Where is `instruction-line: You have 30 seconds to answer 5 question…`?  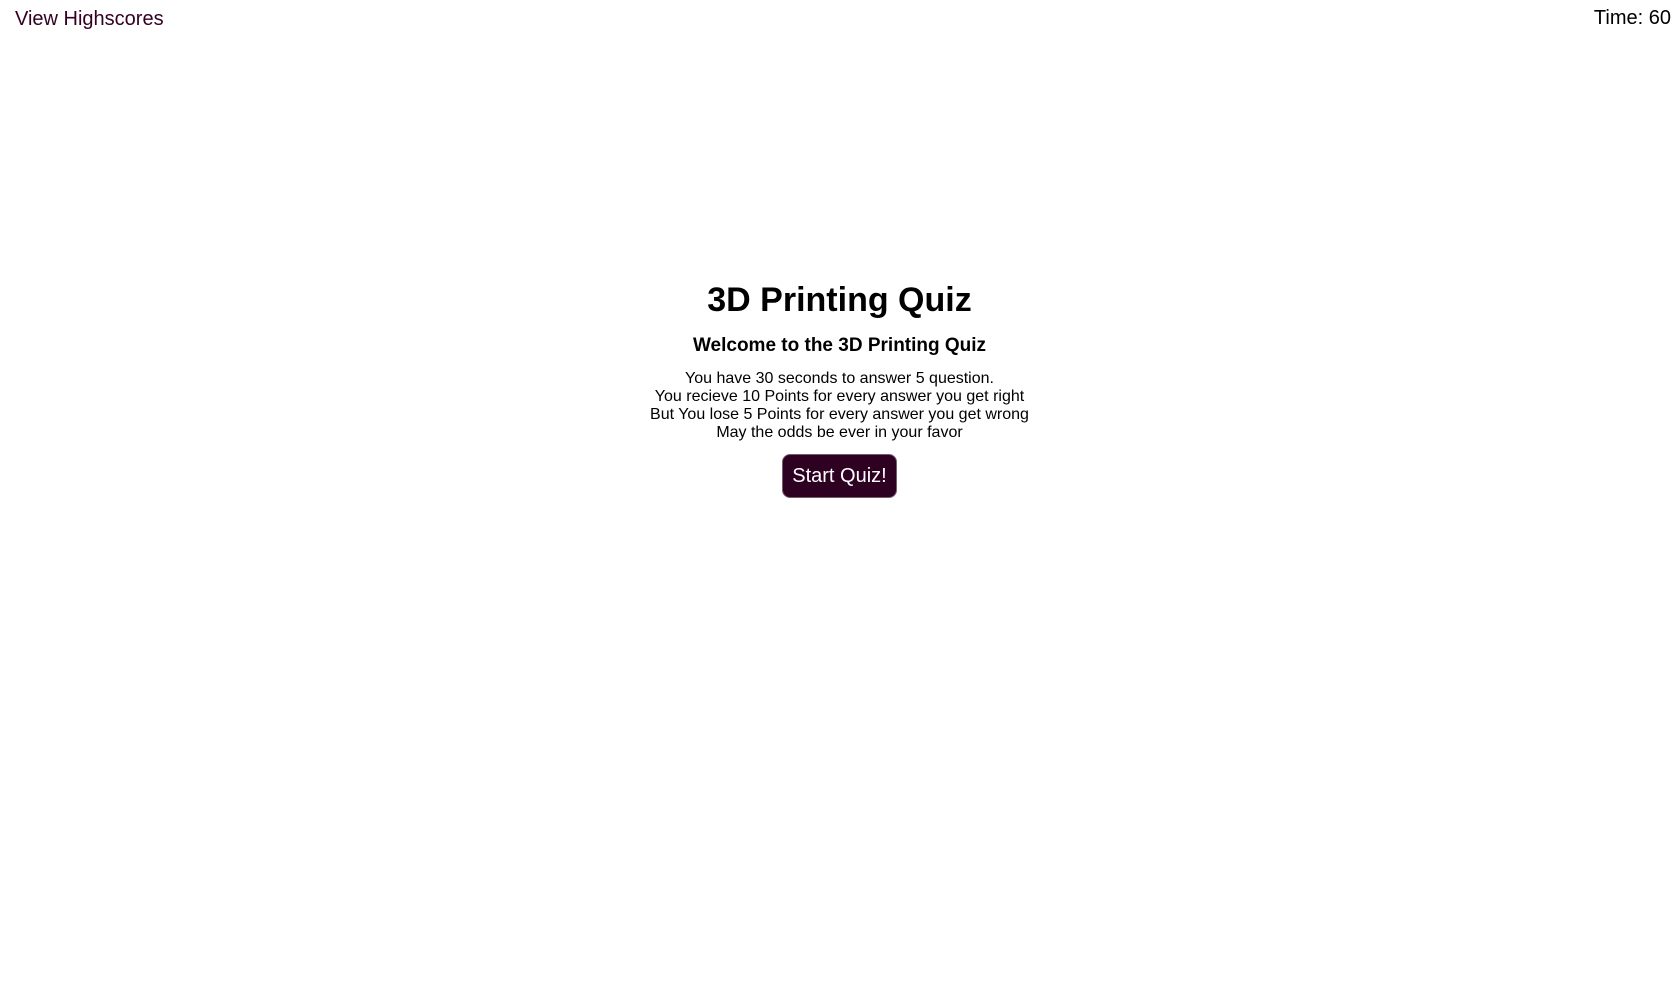
instruction-line: You have 30 seconds to answer 5 question… is located at coordinates (839, 378).